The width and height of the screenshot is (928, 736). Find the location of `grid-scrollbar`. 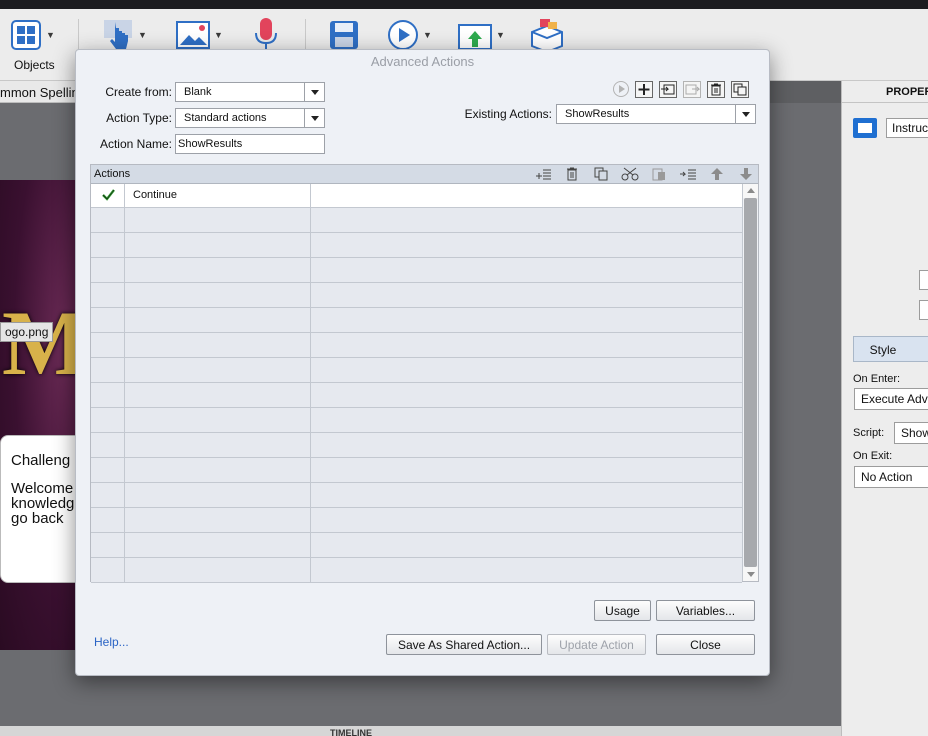

grid-scrollbar is located at coordinates (750, 382).